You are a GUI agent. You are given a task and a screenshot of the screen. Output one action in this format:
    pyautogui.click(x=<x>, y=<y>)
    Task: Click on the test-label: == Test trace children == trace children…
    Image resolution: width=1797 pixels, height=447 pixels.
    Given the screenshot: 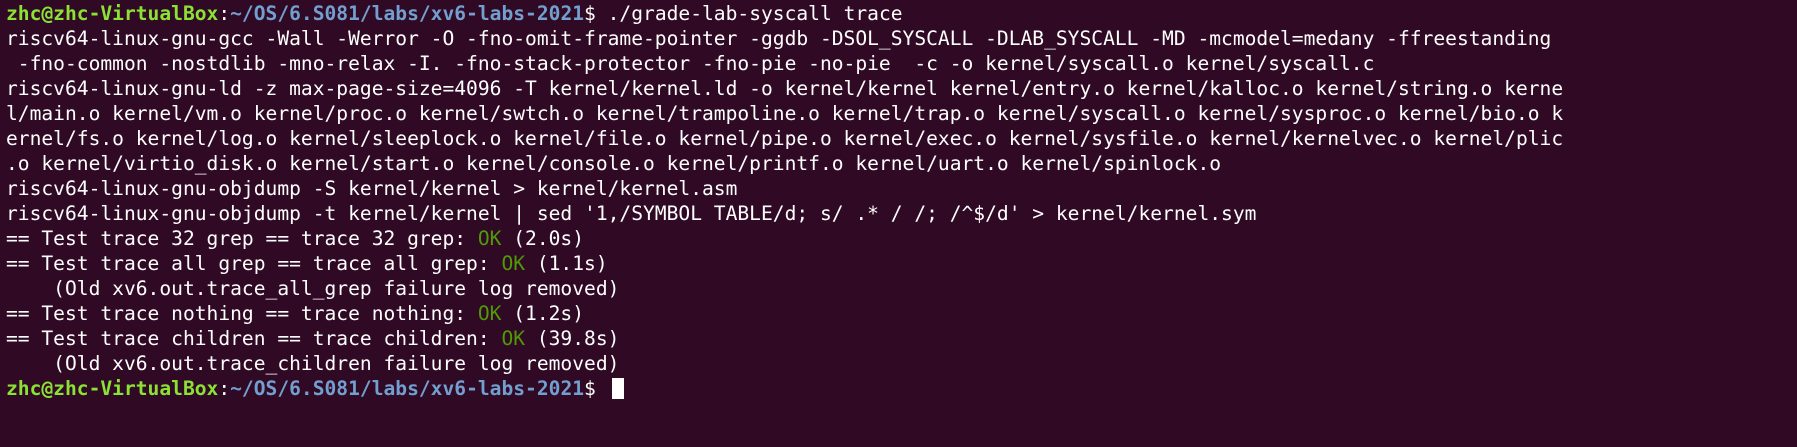 What is the action you would take?
    pyautogui.click(x=254, y=338)
    